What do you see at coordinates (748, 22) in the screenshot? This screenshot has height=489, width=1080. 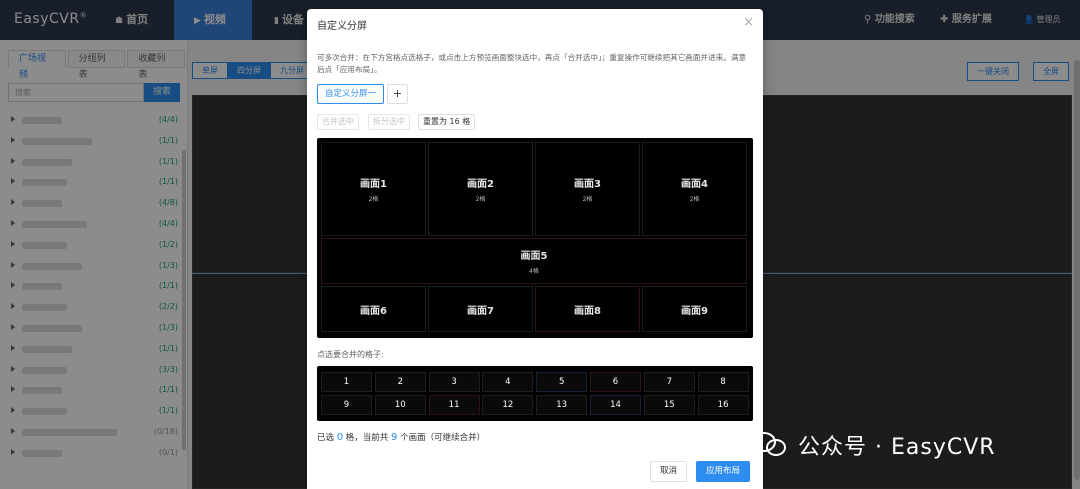 I see `close-icon: ×` at bounding box center [748, 22].